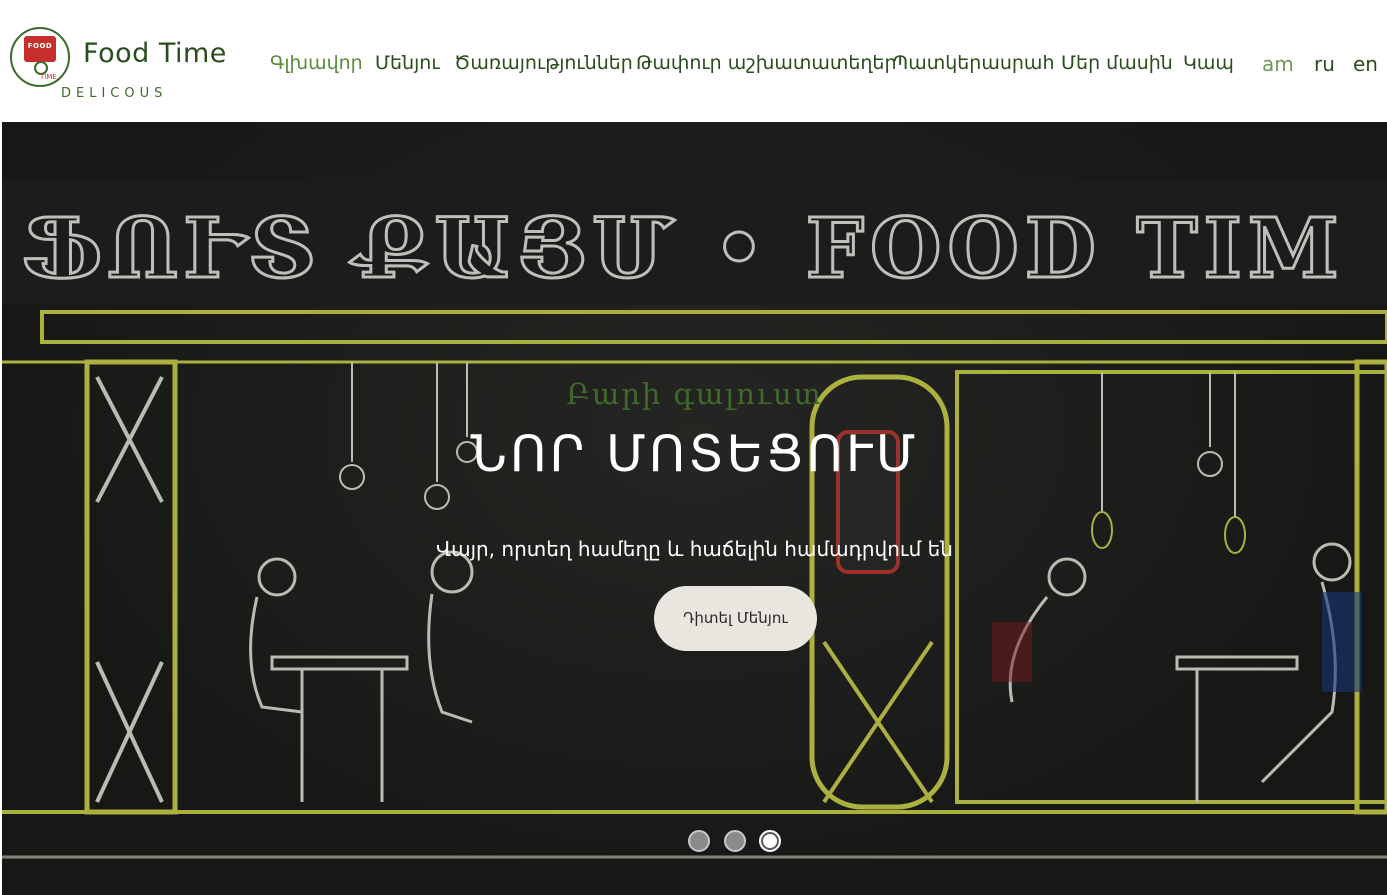 Image resolution: width=1387 pixels, height=895 pixels. Describe the element at coordinates (766, 63) in the screenshot. I see `nav-item-vacancies: Թափուր աշխատատեղեր` at that location.